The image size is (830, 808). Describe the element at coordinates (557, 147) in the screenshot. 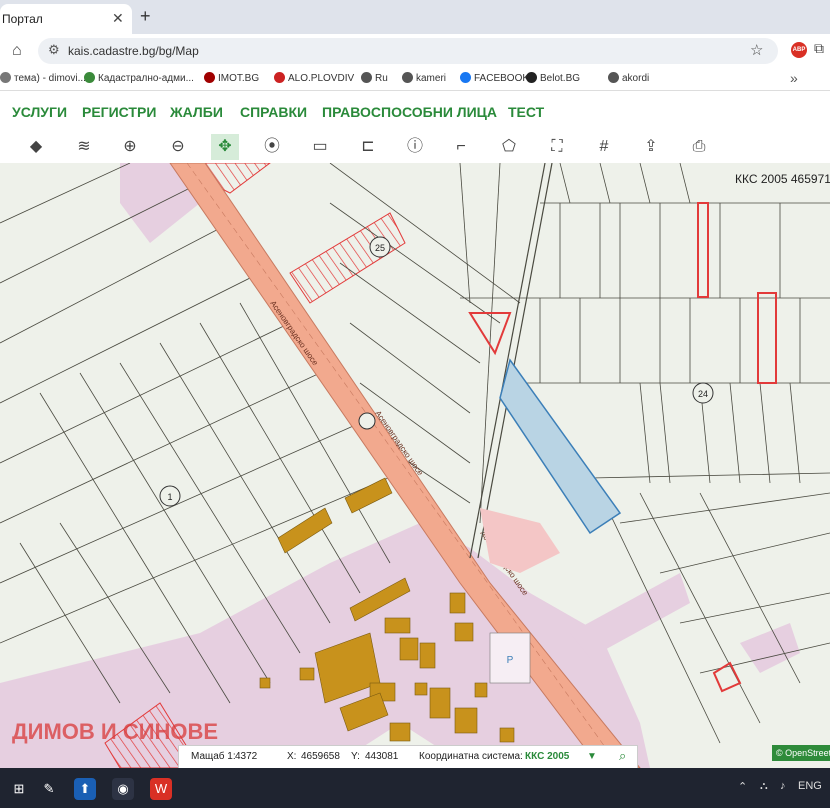

I see `map-icon: ⛶` at that location.